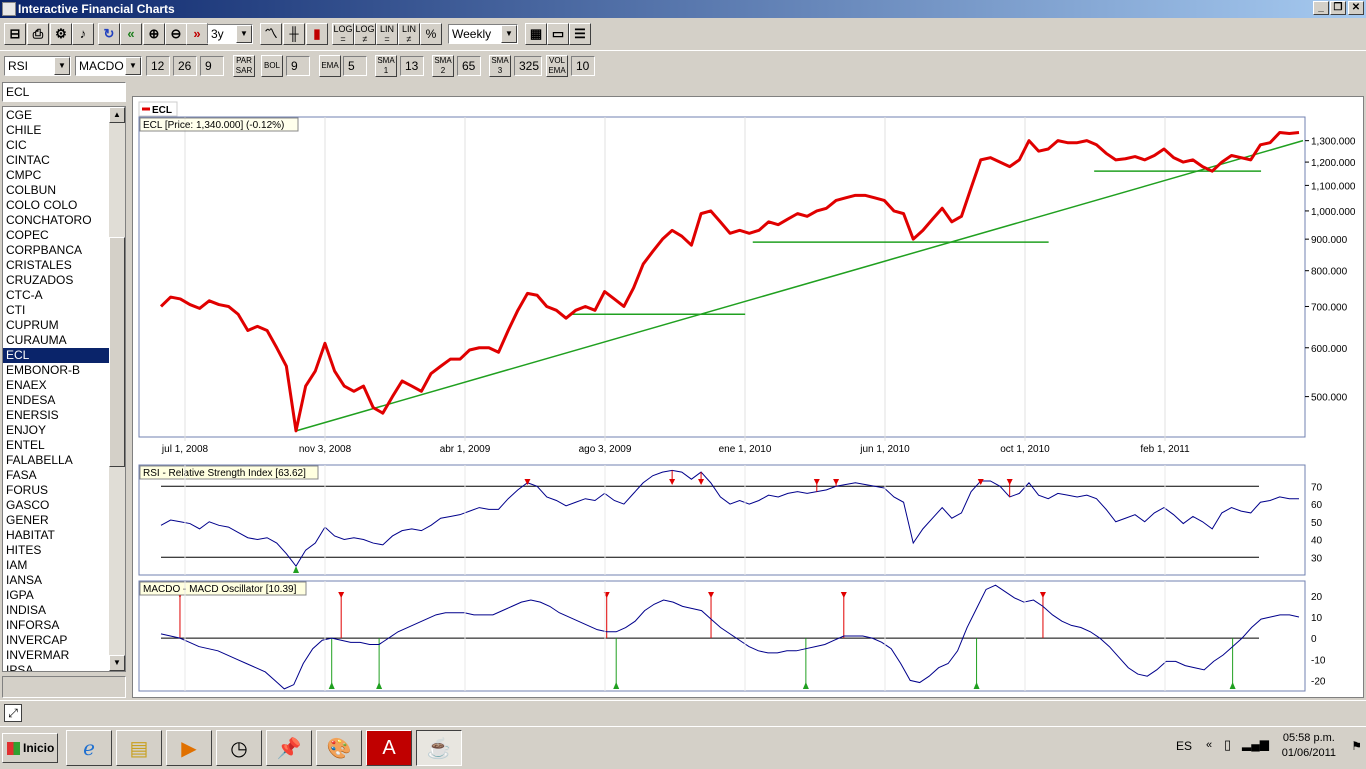  Describe the element at coordinates (56, 250) in the screenshot. I see `symbol-list-item: CORPBANCA` at that location.